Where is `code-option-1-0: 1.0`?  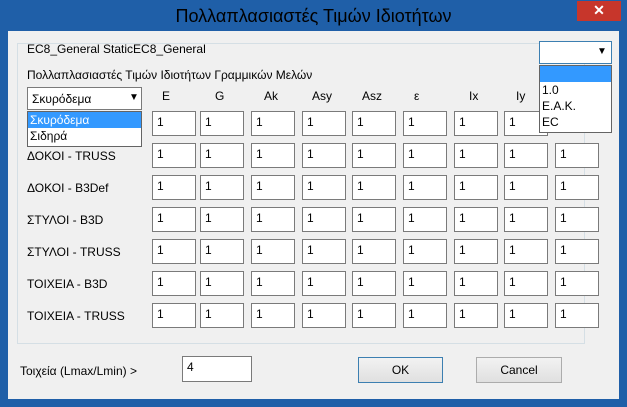
code-option-1-0: 1.0 is located at coordinates (575, 90).